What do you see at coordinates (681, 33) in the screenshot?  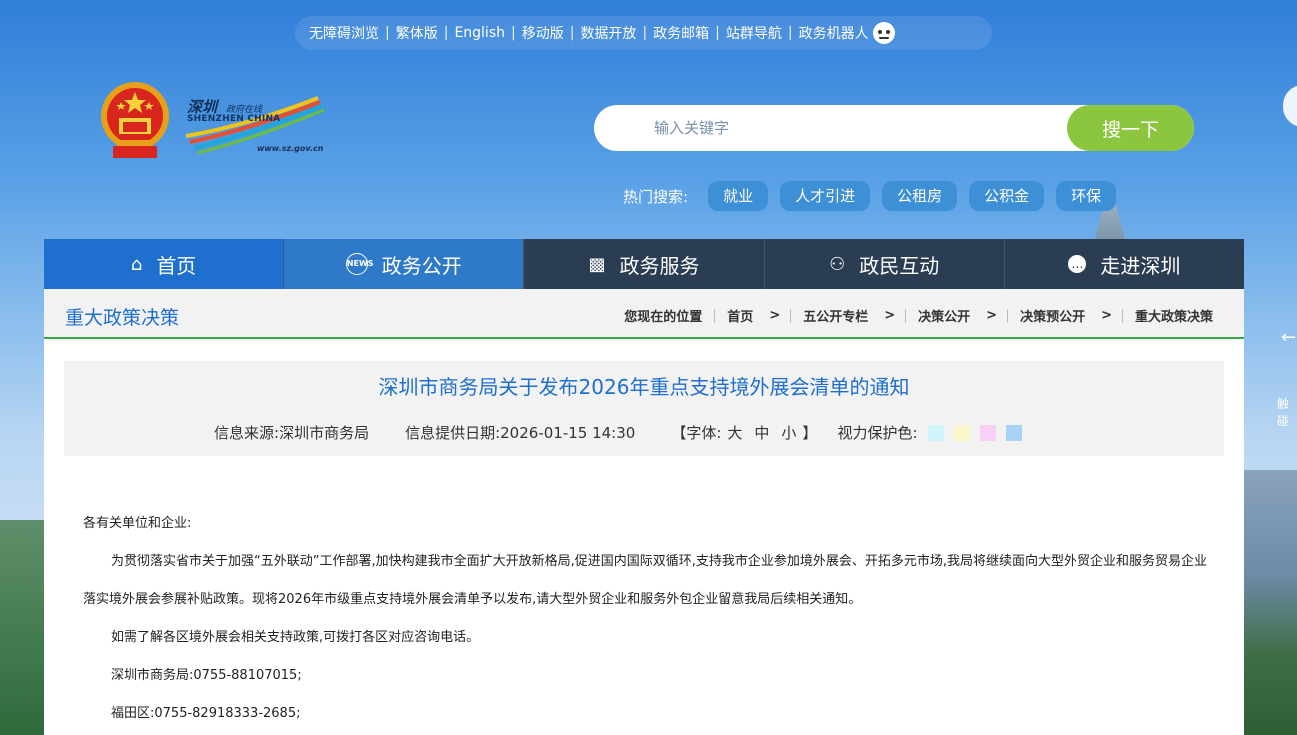 I see `link-gov-mail: 政务邮箱` at bounding box center [681, 33].